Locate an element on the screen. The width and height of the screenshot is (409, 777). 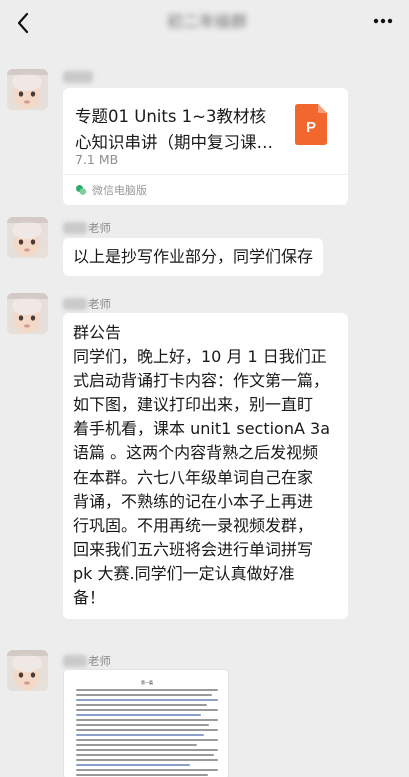
message-text: 以上是抄写作业部分，同学们保存 is located at coordinates (193, 256).